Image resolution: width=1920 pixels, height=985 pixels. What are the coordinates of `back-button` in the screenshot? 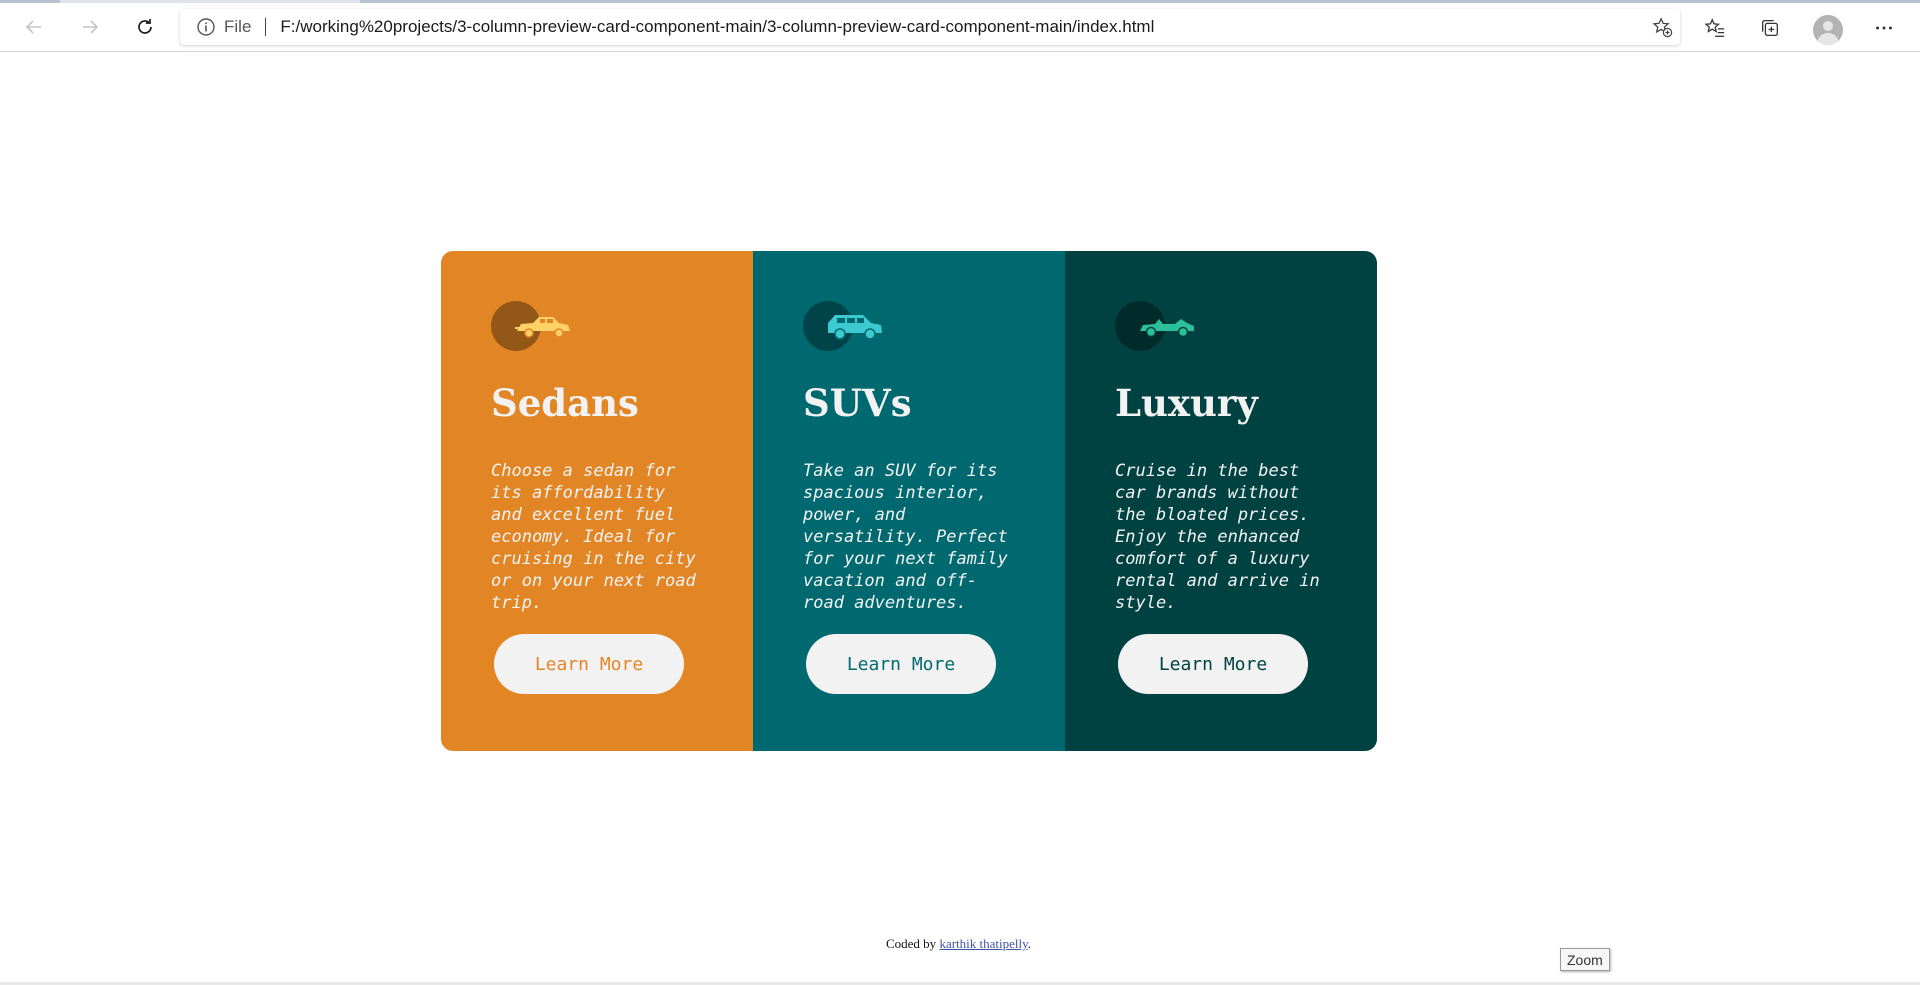 It's located at (34, 27).